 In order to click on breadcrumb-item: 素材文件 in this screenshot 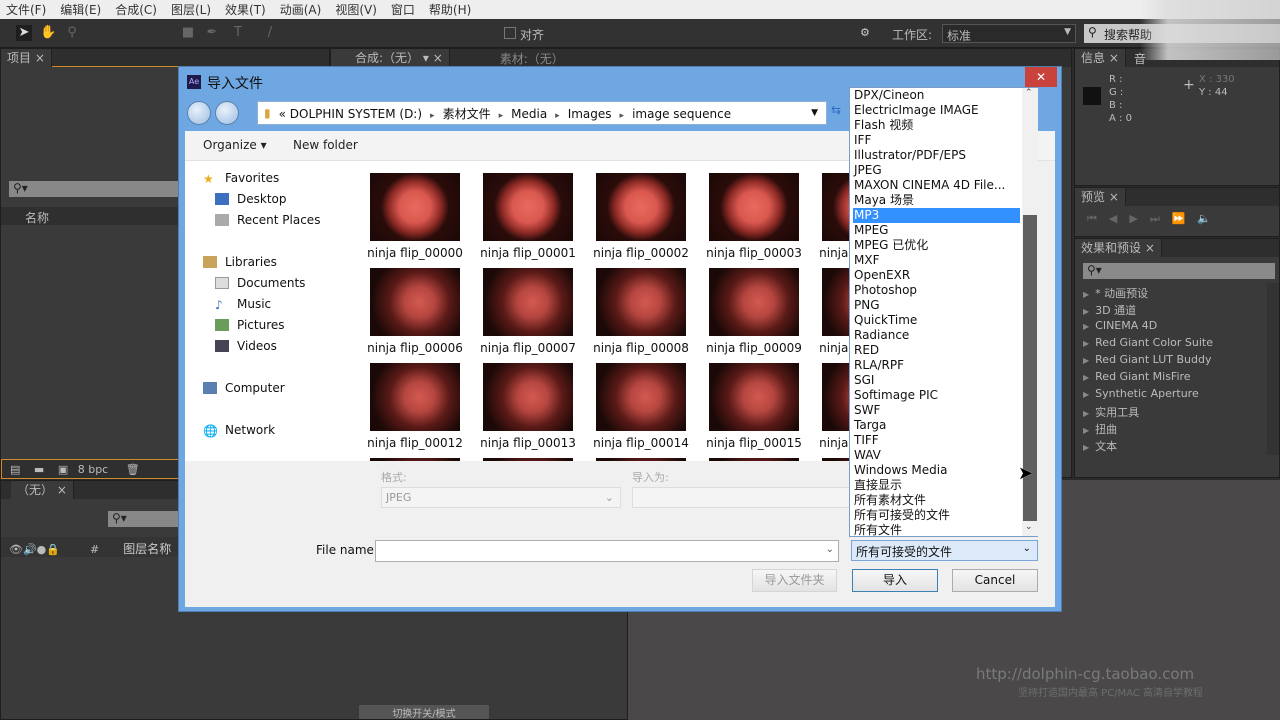, I will do `click(467, 114)`.